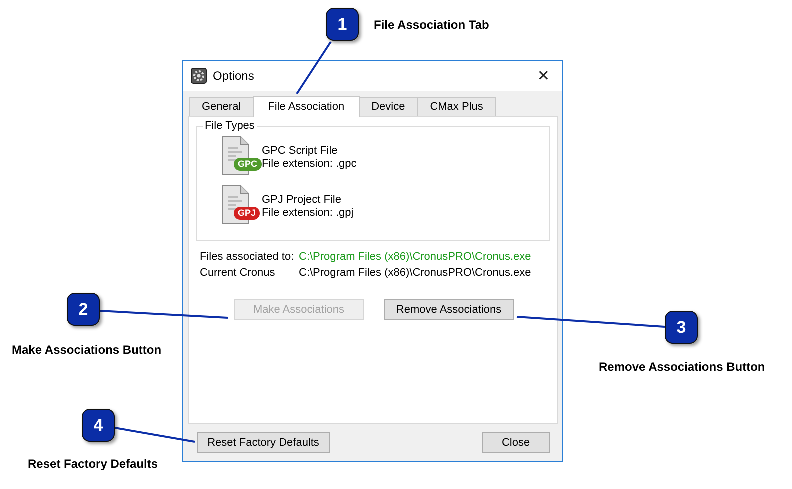 This screenshot has height=489, width=792. I want to click on reset-button: Reset Factory Defaults, so click(263, 442).